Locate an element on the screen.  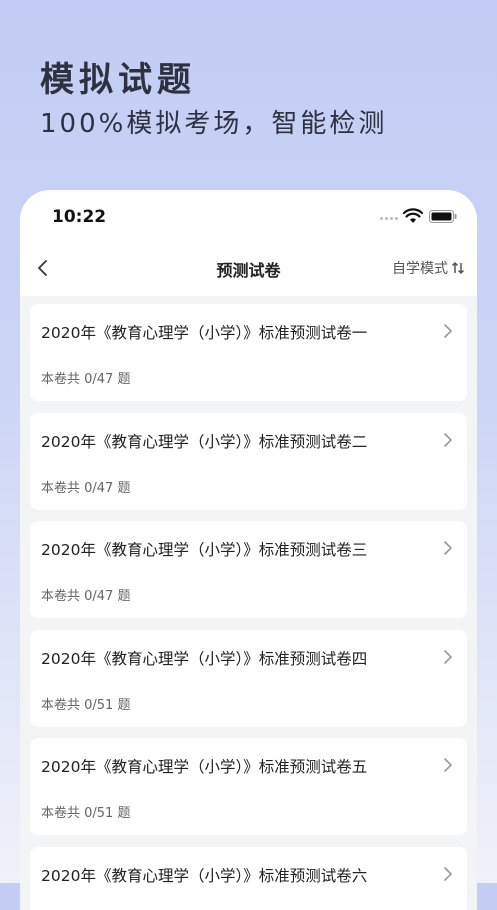
paper-card: 2020年《教育心理学（小学）》标准预测试卷六 is located at coordinates (248, 878).